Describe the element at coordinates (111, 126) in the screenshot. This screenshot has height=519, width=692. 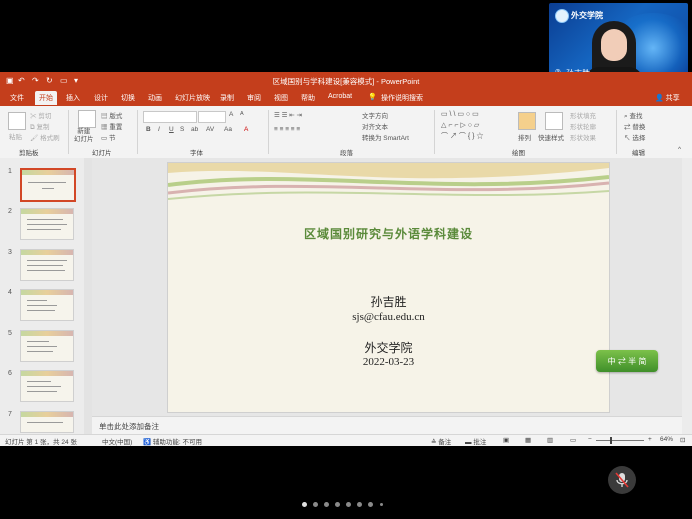
I see `reset-button: ▦ 重置` at that location.